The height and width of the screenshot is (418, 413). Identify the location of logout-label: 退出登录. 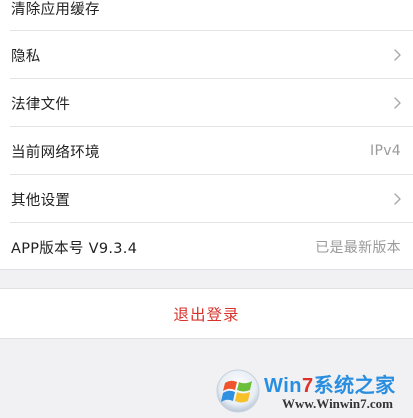
(206, 314).